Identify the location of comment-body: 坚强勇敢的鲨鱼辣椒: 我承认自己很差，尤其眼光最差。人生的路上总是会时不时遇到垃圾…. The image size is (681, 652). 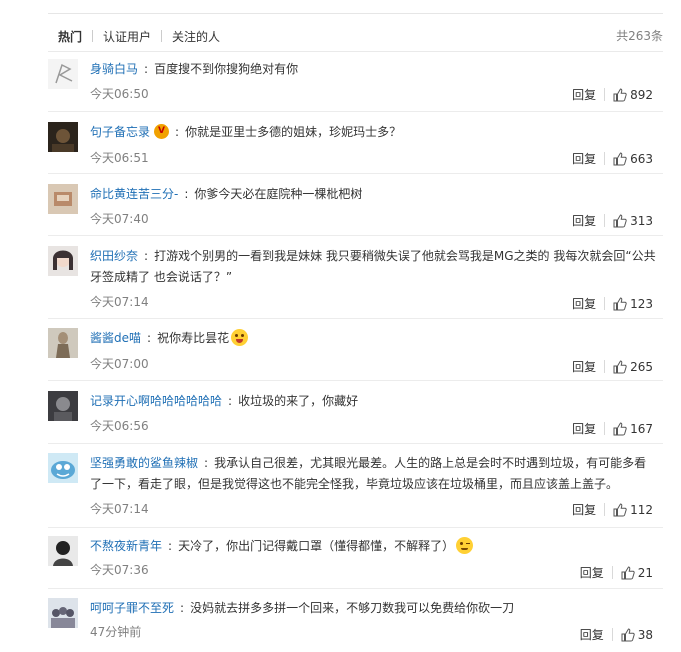
(368, 473).